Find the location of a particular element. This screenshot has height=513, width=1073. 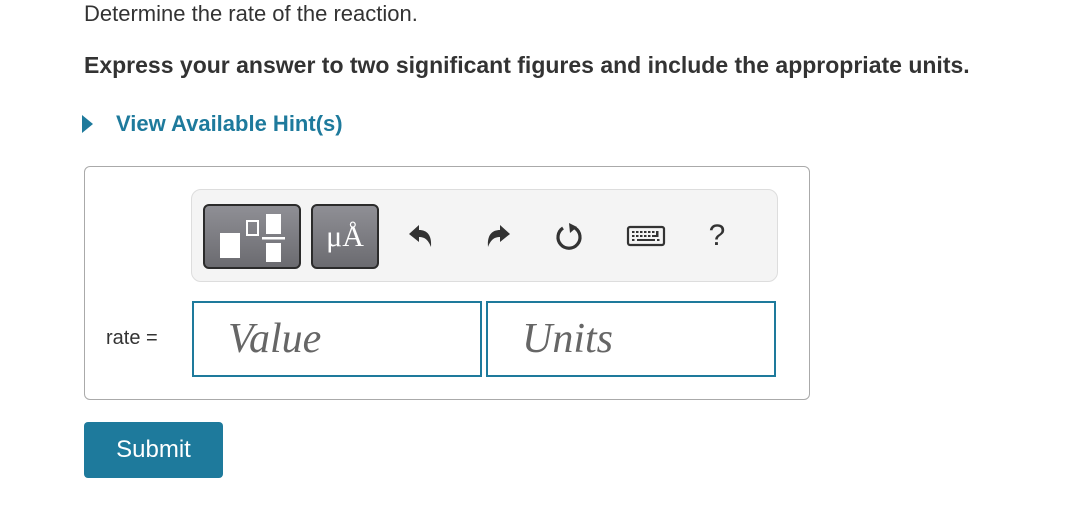

templates-button is located at coordinates (252, 236).